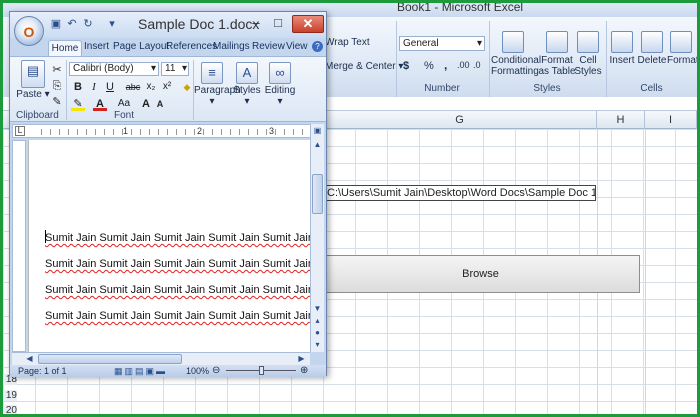  Describe the element at coordinates (124, 115) in the screenshot. I see `font-group-label: Font` at that location.